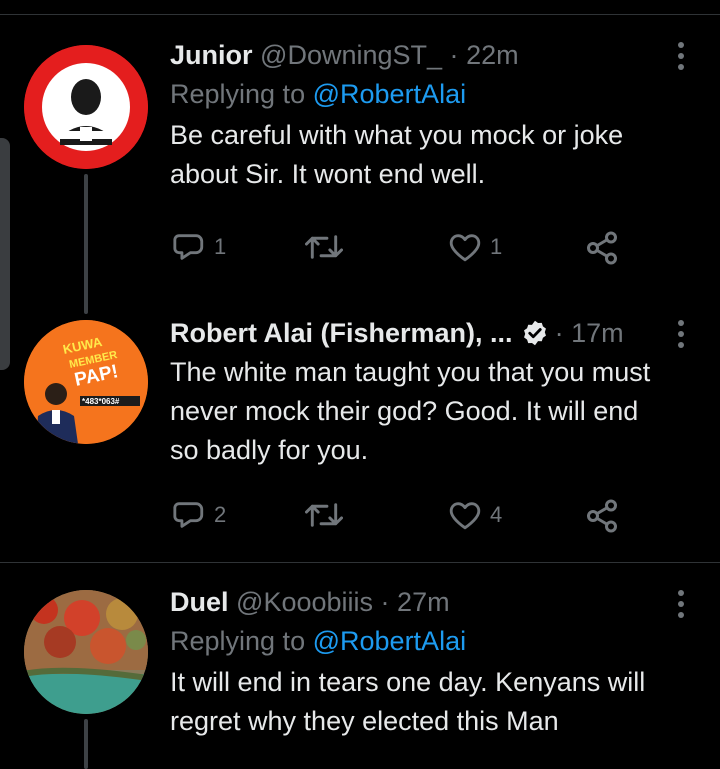 This screenshot has height=769, width=720. What do you see at coordinates (400, 250) in the screenshot?
I see `tweet-actions: 1 1` at bounding box center [400, 250].